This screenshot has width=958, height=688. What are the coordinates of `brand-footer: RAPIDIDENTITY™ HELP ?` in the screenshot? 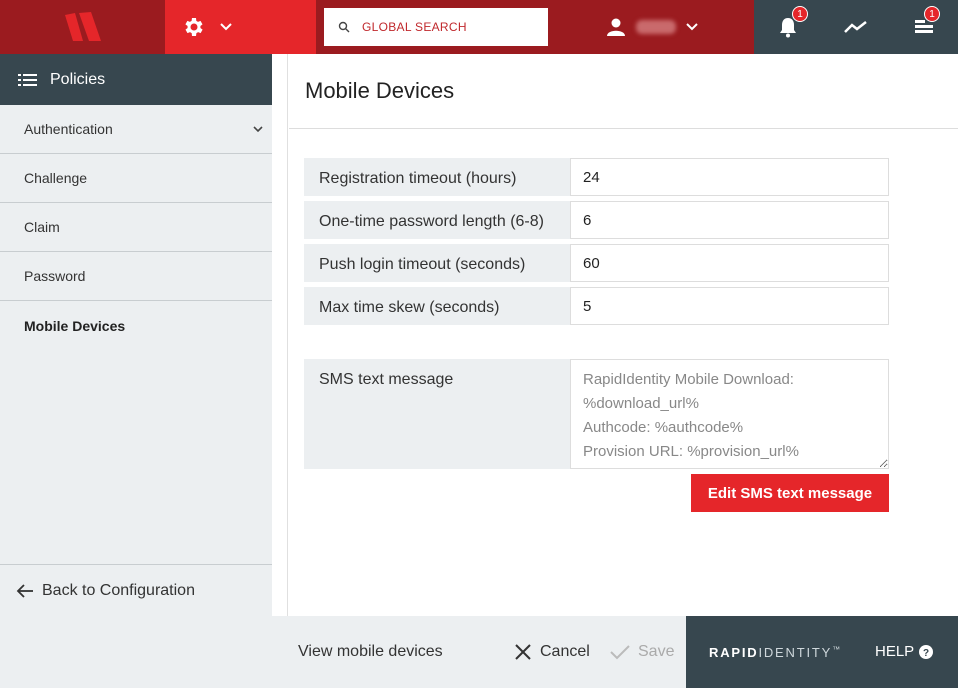 It's located at (822, 652).